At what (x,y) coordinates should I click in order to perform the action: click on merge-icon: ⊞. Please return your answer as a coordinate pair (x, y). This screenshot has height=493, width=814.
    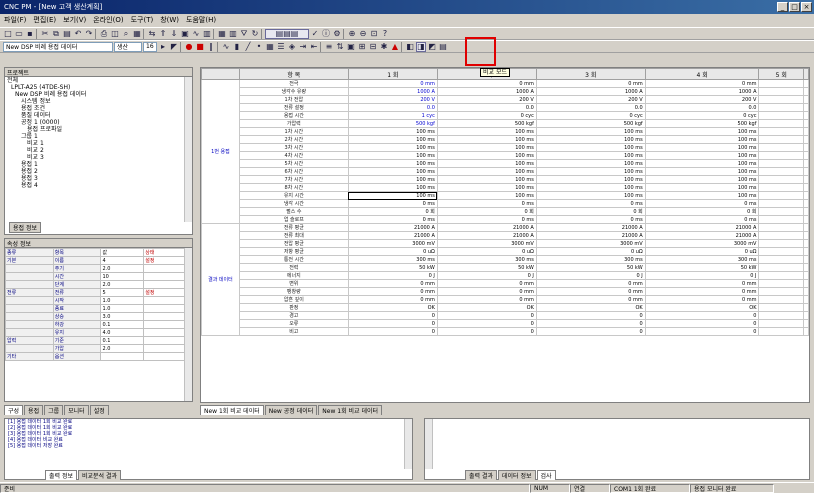
    Looking at the image, I should click on (362, 47).